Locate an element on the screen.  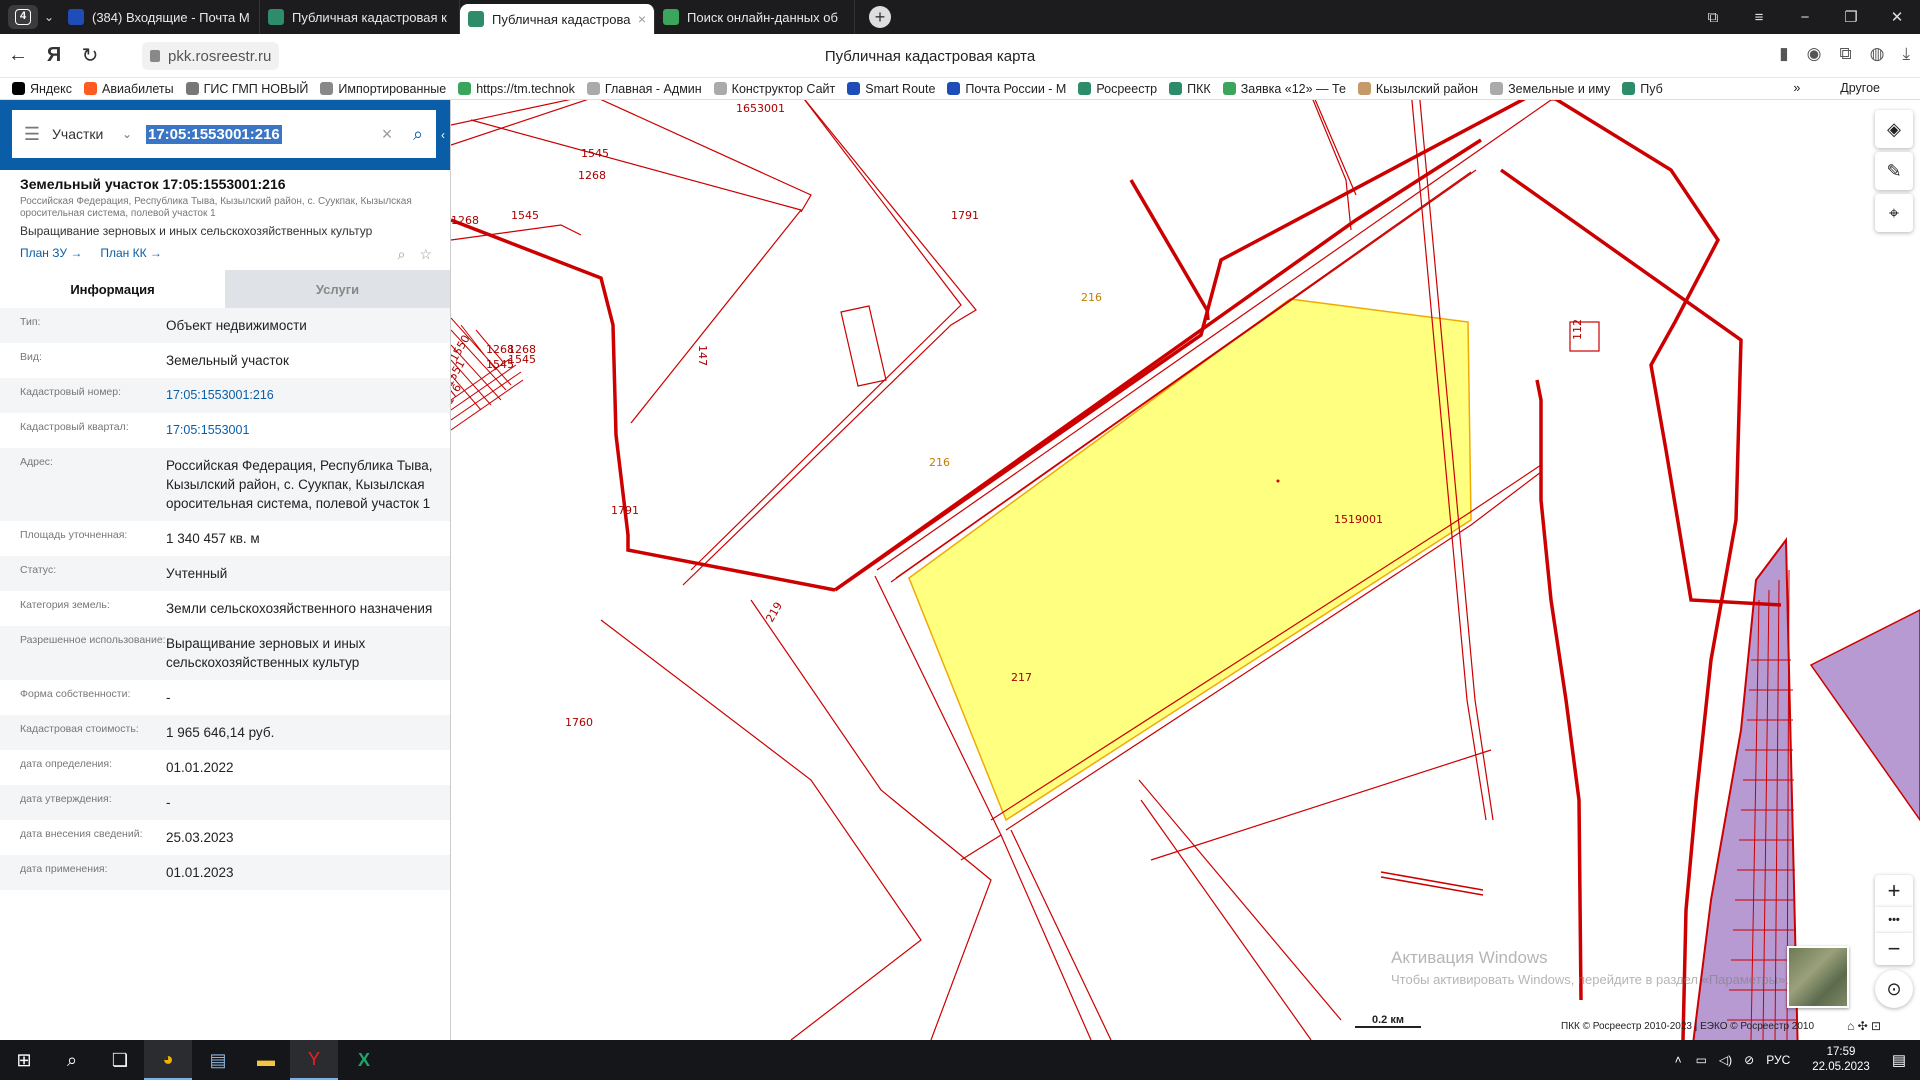
extension-icon: ◉ is located at coordinates (1814, 54).